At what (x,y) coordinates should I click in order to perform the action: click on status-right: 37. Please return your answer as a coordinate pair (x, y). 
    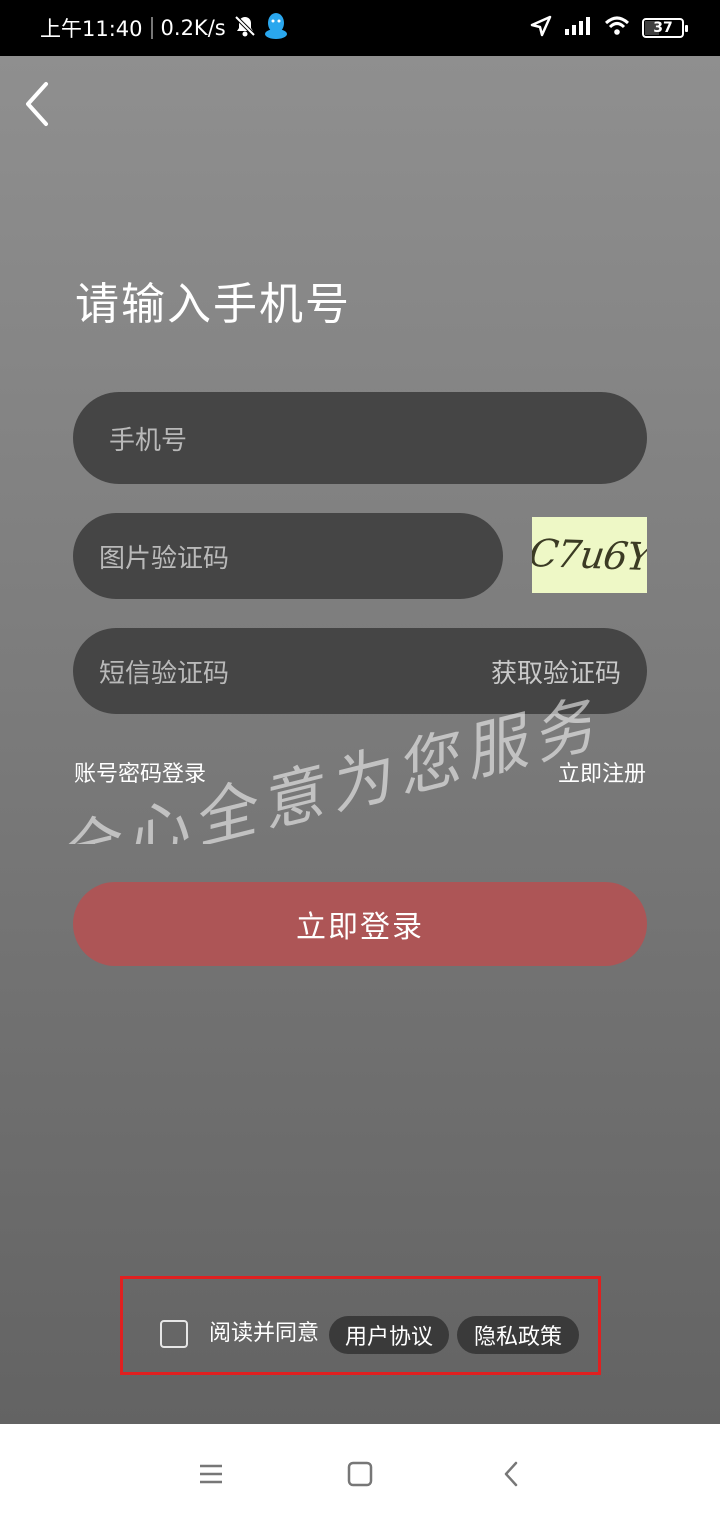
    Looking at the image, I should click on (609, 28).